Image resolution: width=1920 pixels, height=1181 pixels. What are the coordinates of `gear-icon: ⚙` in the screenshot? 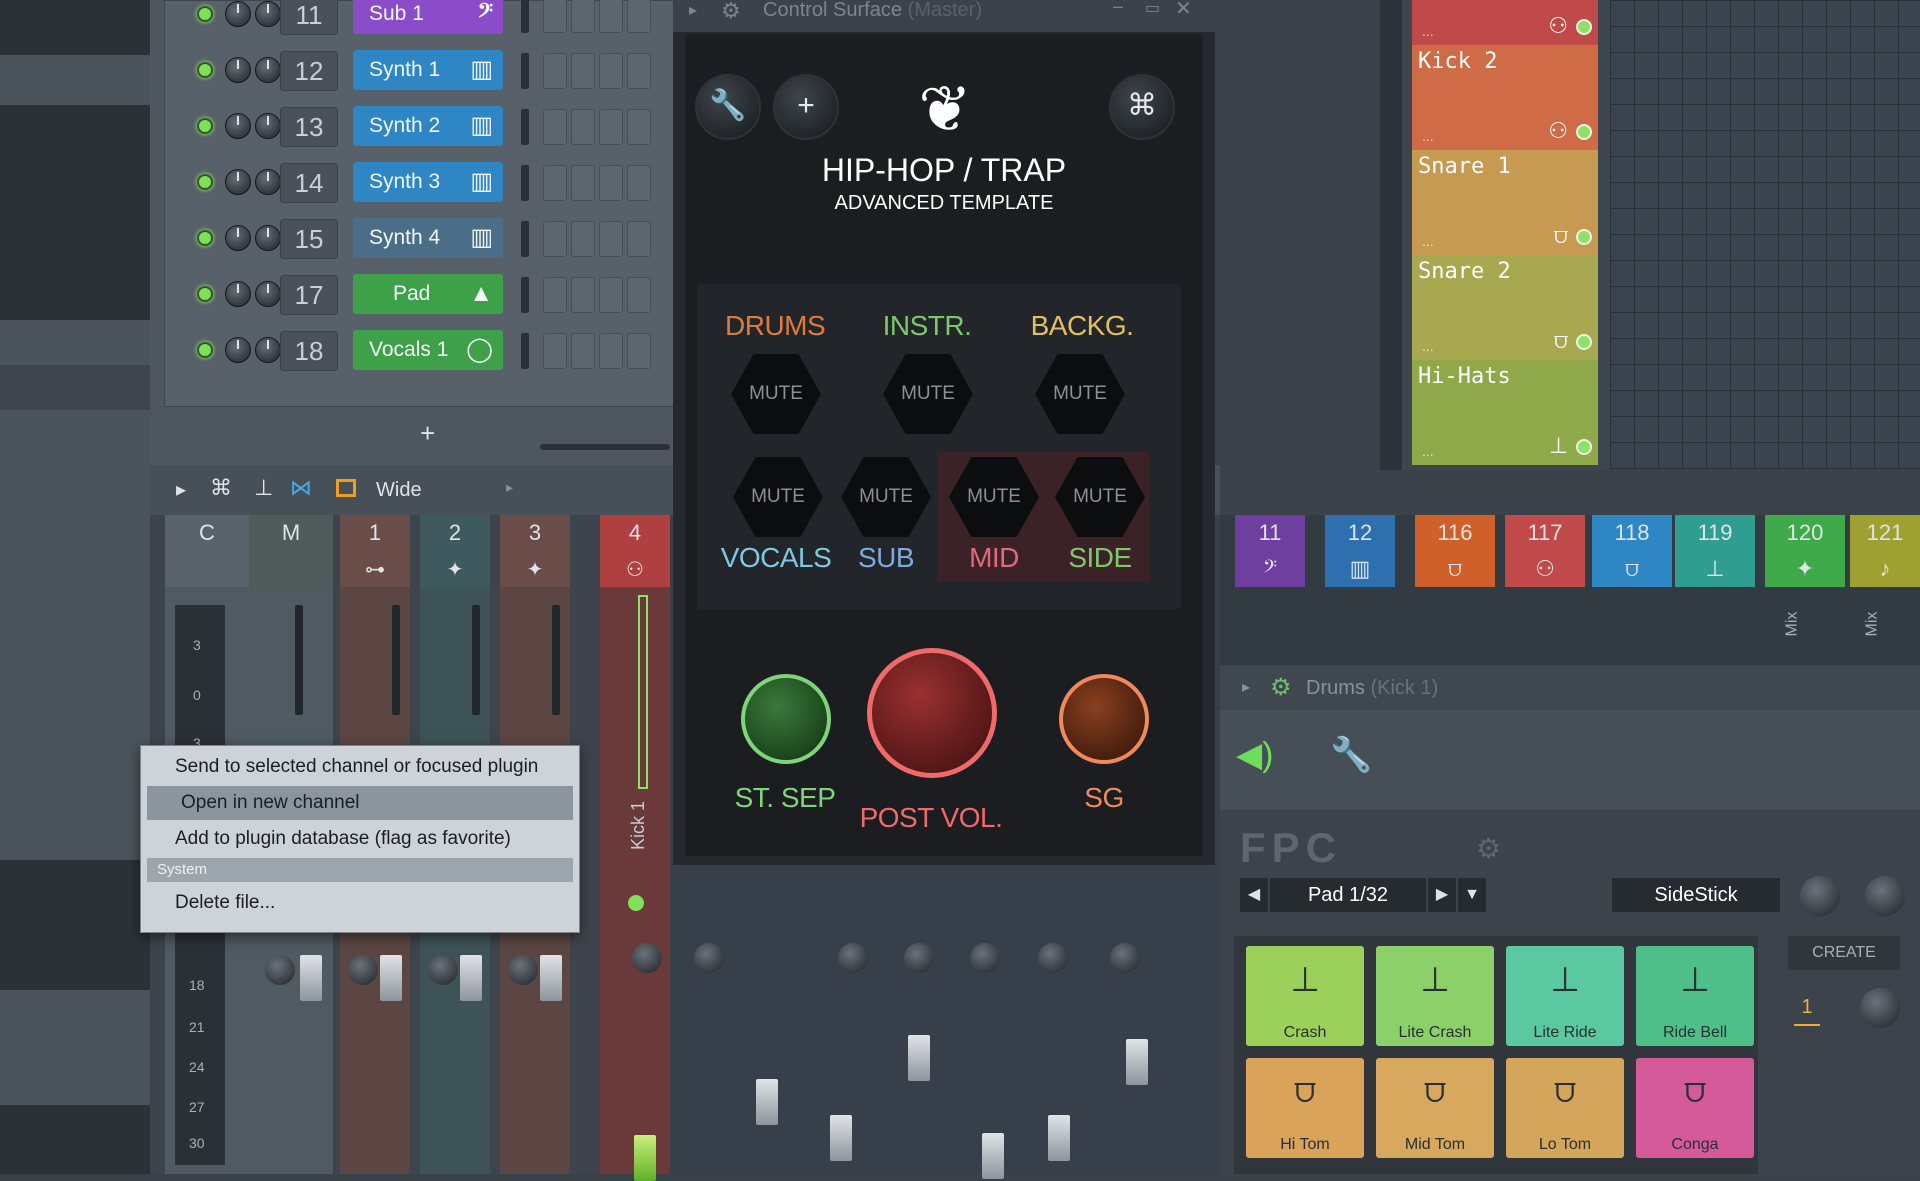 It's located at (1488, 848).